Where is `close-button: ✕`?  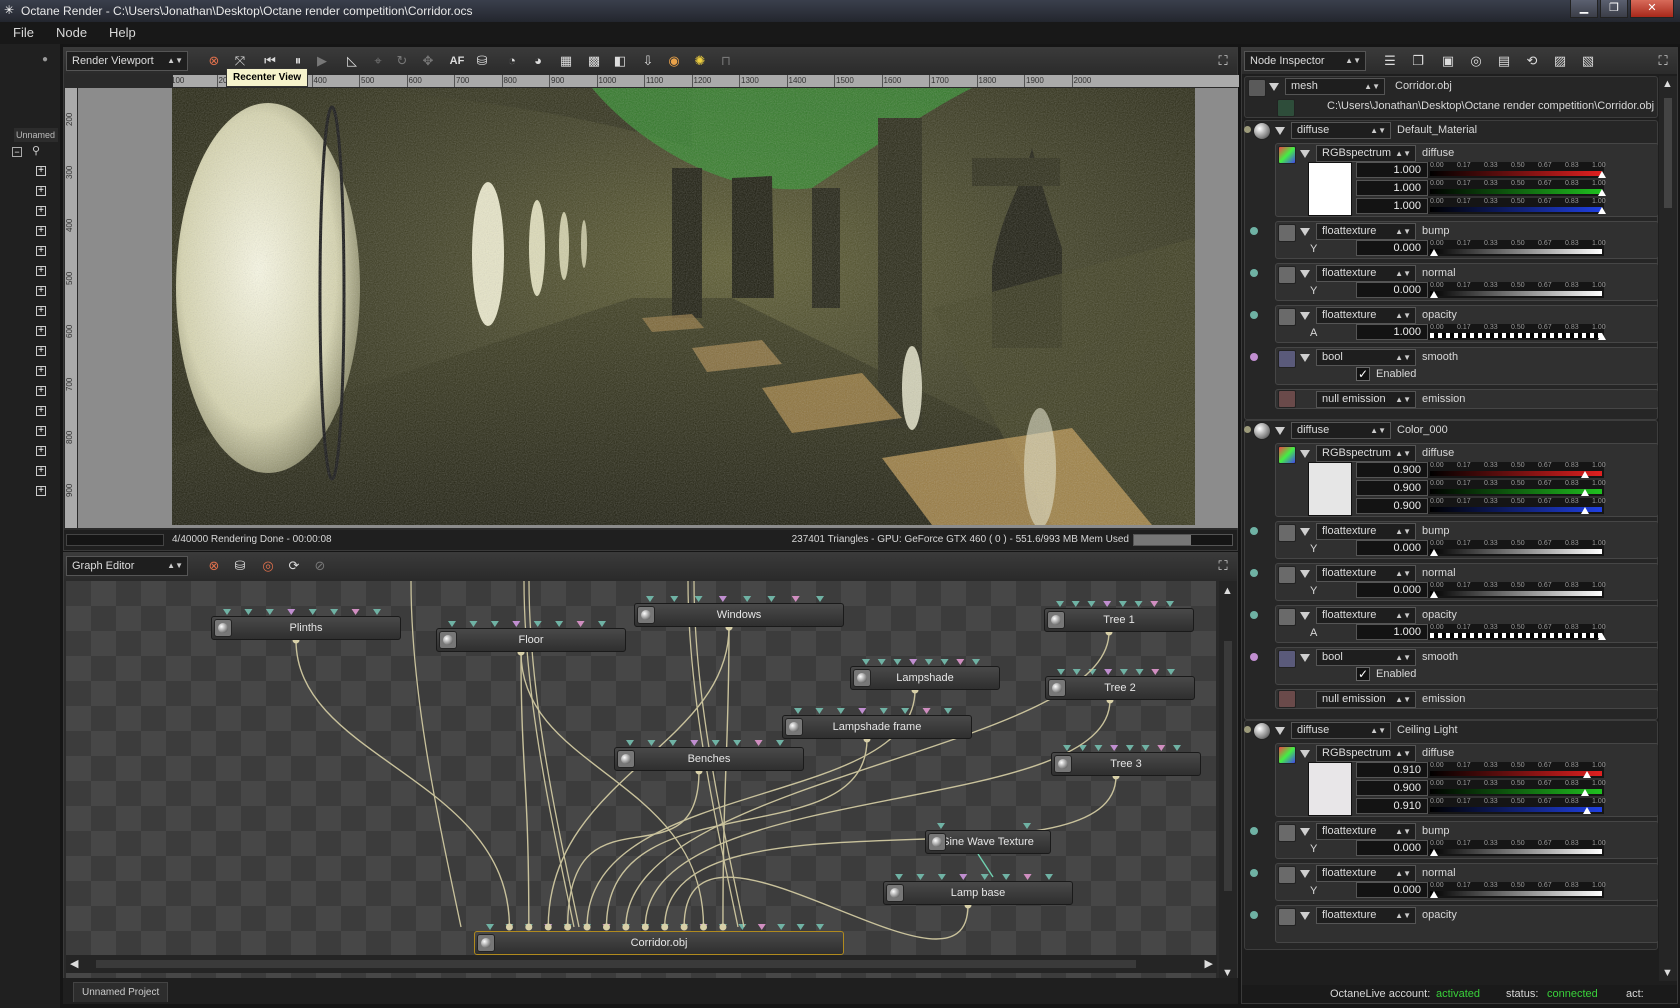 close-button: ✕ is located at coordinates (1652, 9).